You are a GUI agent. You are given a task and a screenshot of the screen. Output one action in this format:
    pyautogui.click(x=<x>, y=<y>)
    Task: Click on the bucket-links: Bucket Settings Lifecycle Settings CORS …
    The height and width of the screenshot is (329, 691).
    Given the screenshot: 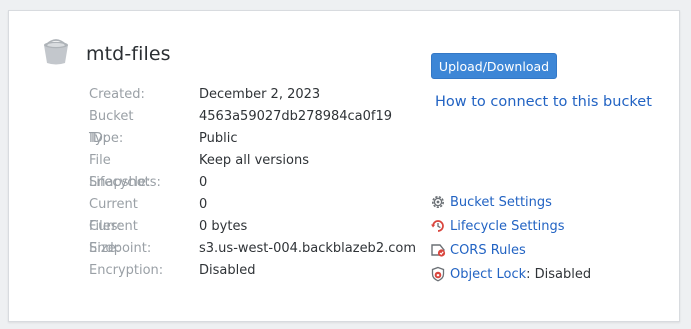 What is the action you would take?
    pyautogui.click(x=510, y=238)
    